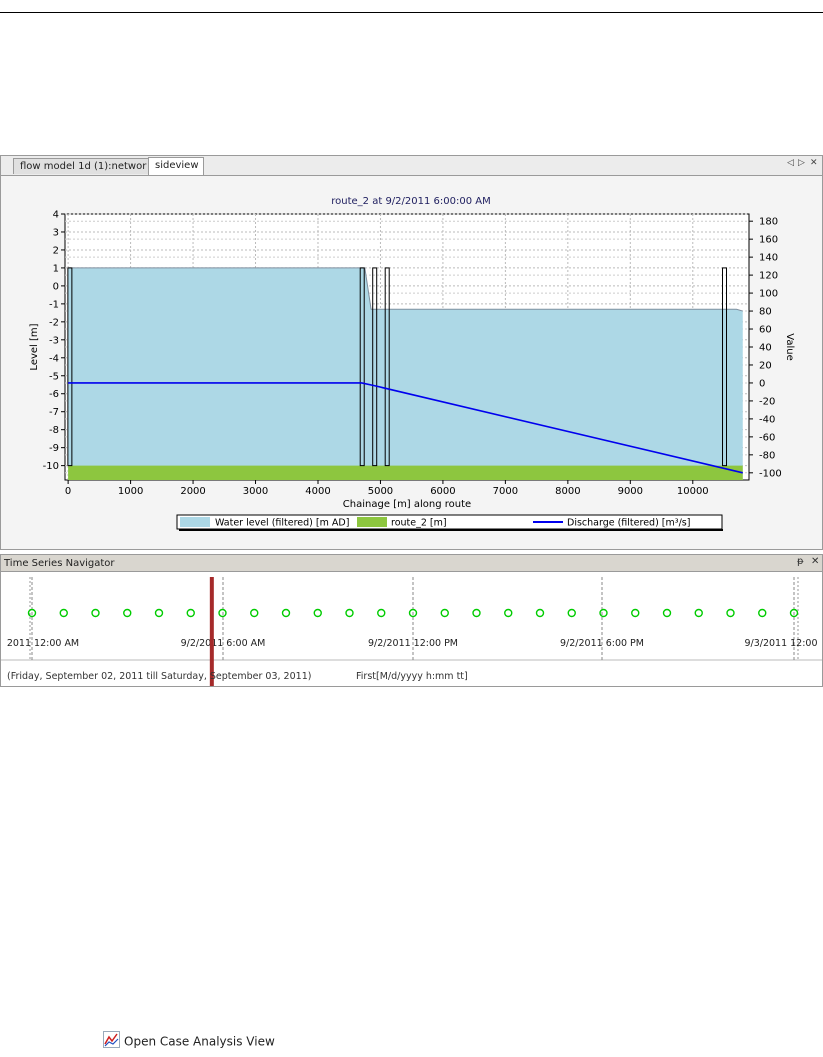  What do you see at coordinates (81, 166) in the screenshot?
I see `tab-network: flow model 1d (1):networ` at bounding box center [81, 166].